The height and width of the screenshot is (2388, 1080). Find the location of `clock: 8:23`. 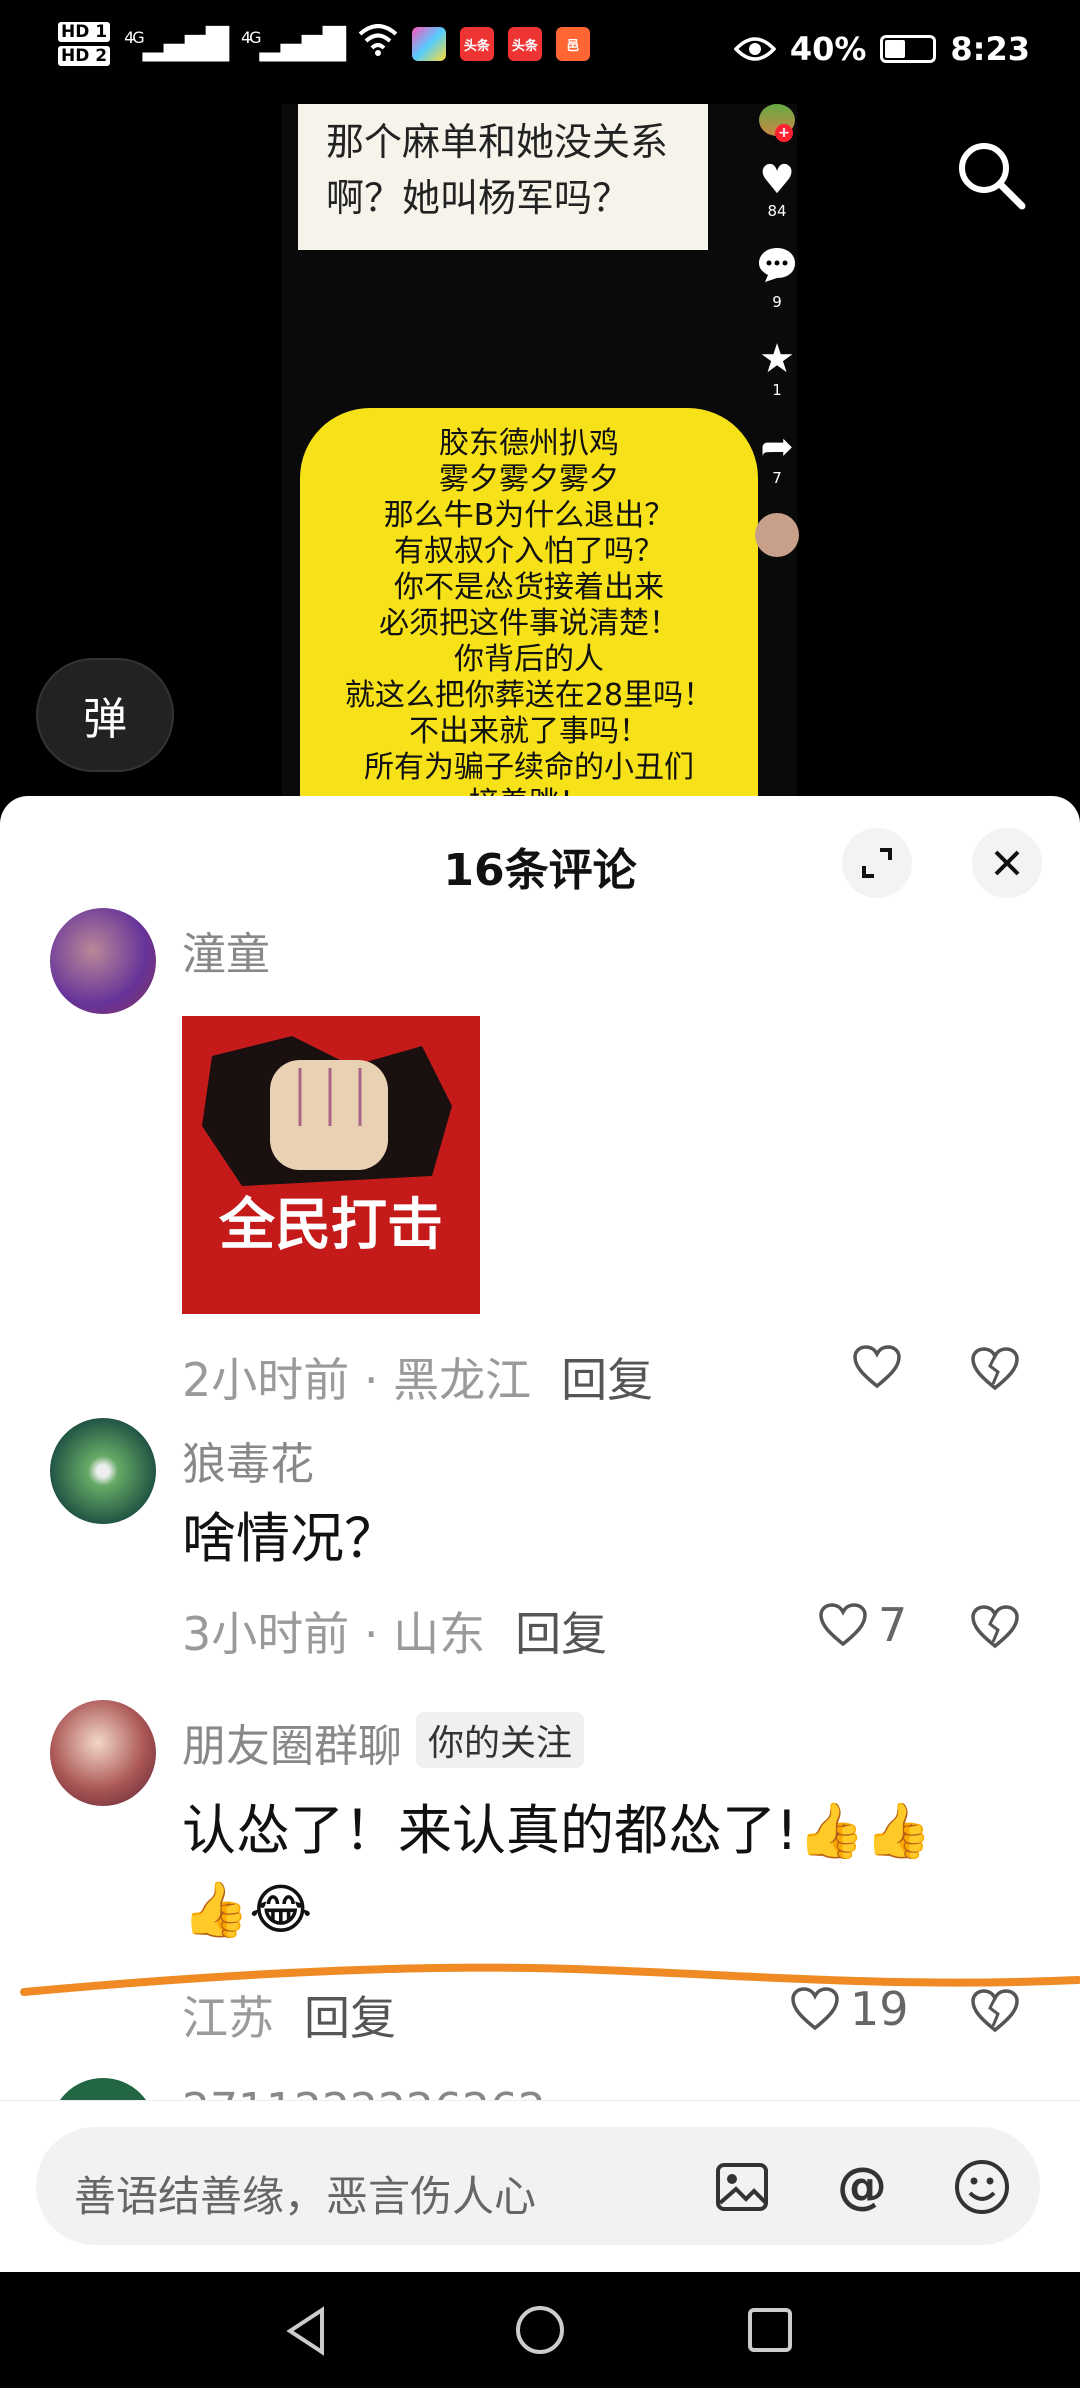

clock: 8:23 is located at coordinates (990, 49).